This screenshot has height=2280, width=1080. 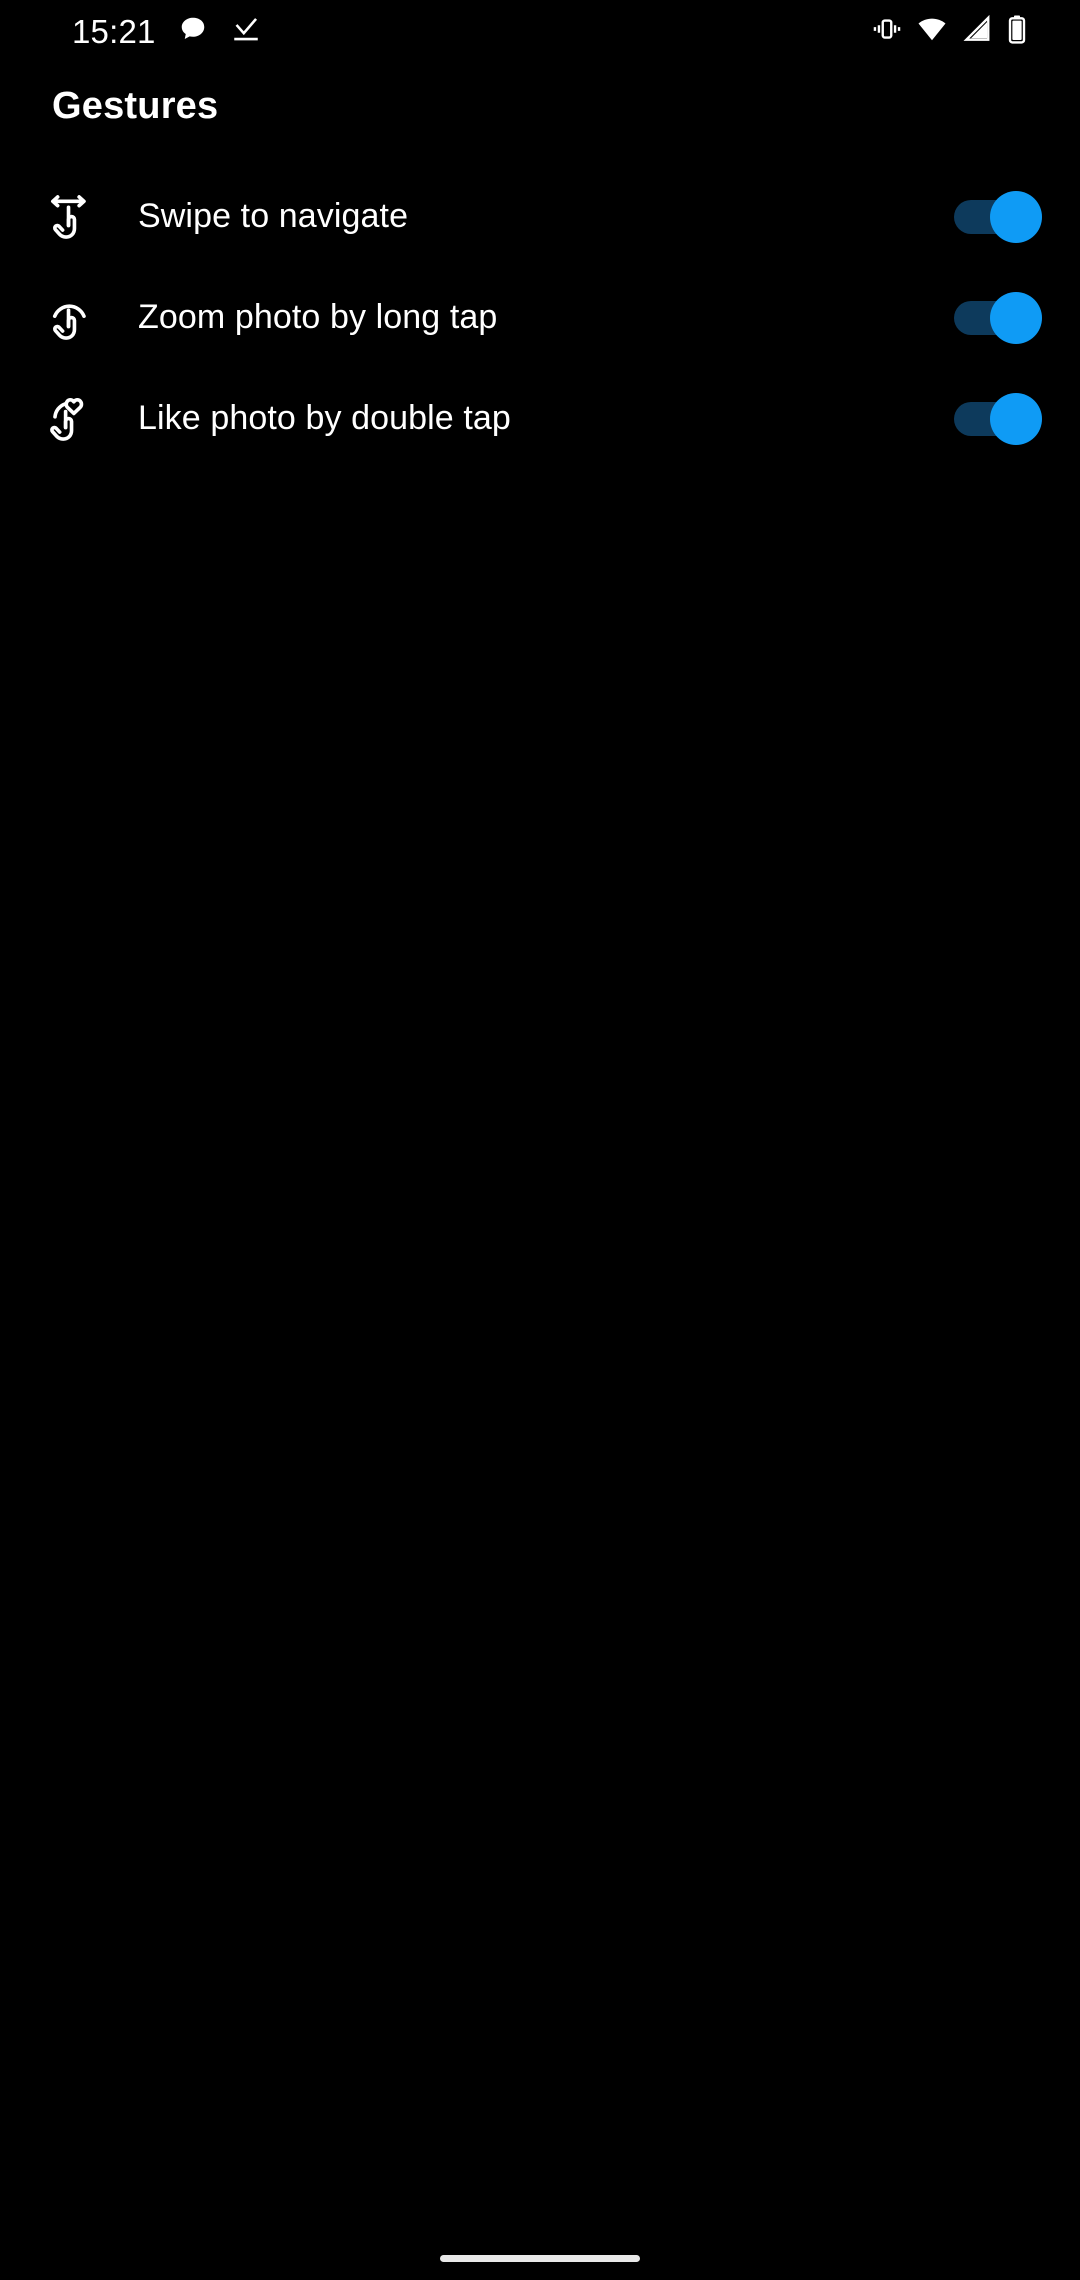 What do you see at coordinates (324, 418) in the screenshot?
I see `setting-label: Like photo by double tap` at bounding box center [324, 418].